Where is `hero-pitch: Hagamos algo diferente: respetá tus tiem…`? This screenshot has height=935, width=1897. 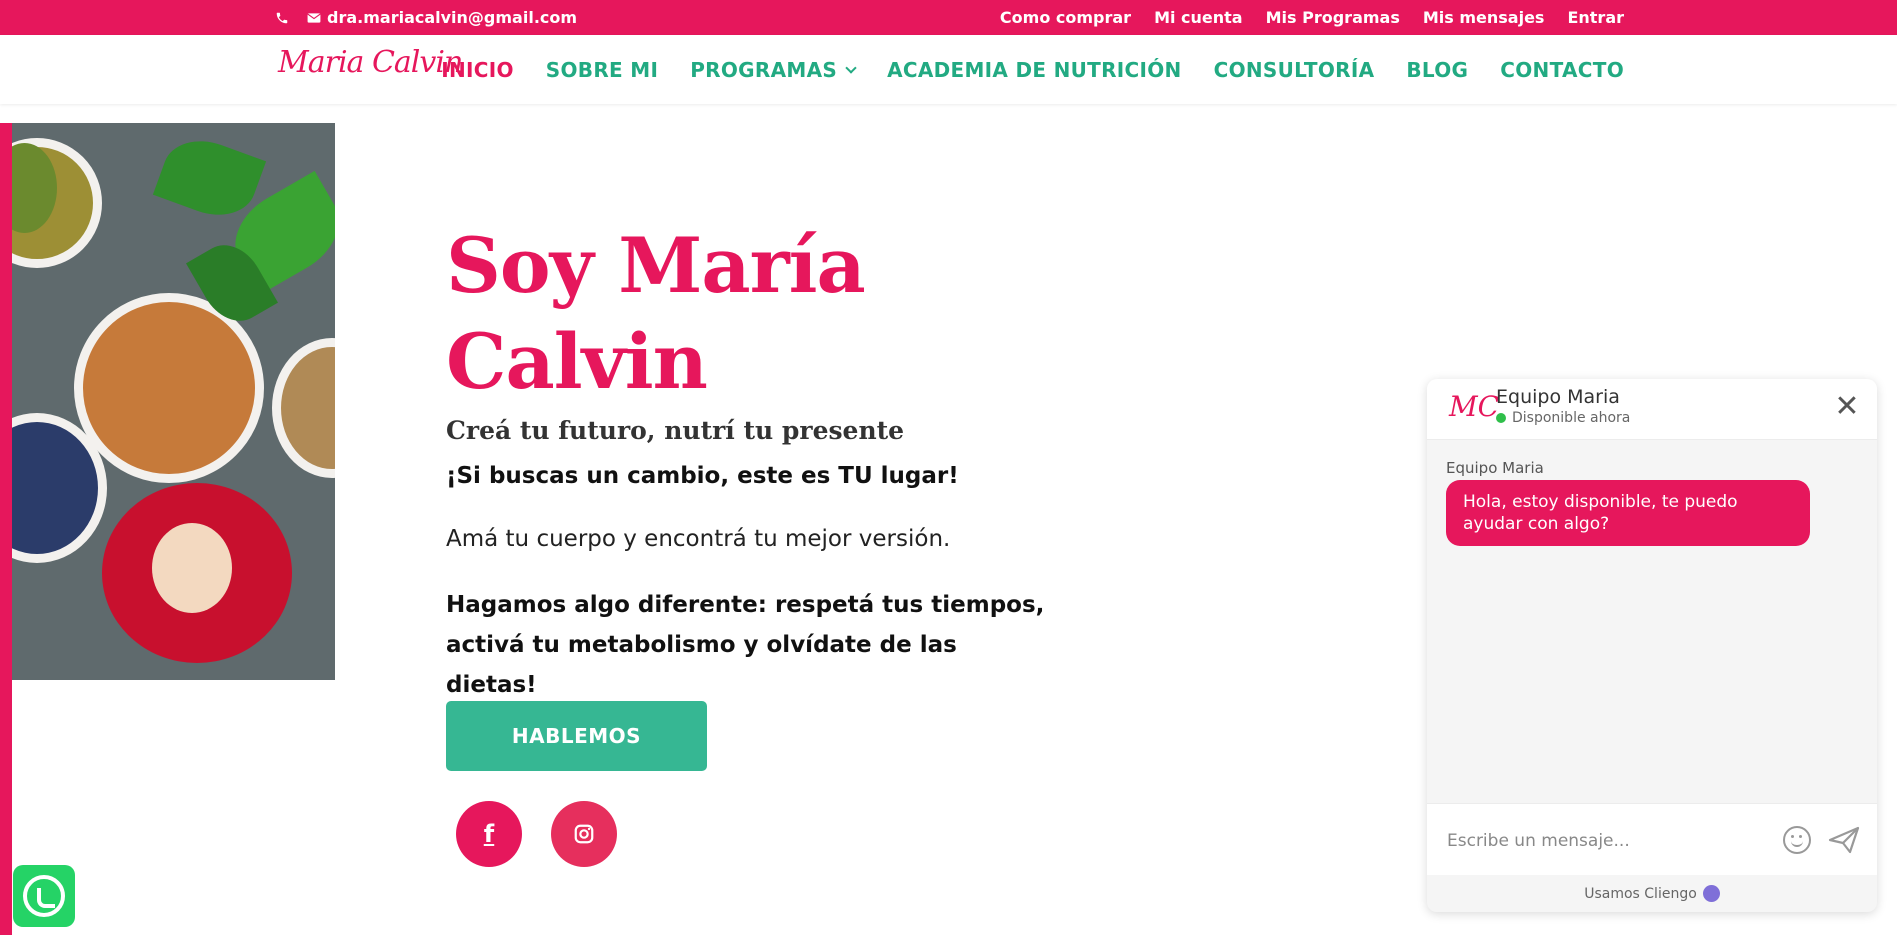
hero-pitch: Hagamos algo diferente: respetá tus tiem… is located at coordinates (745, 645).